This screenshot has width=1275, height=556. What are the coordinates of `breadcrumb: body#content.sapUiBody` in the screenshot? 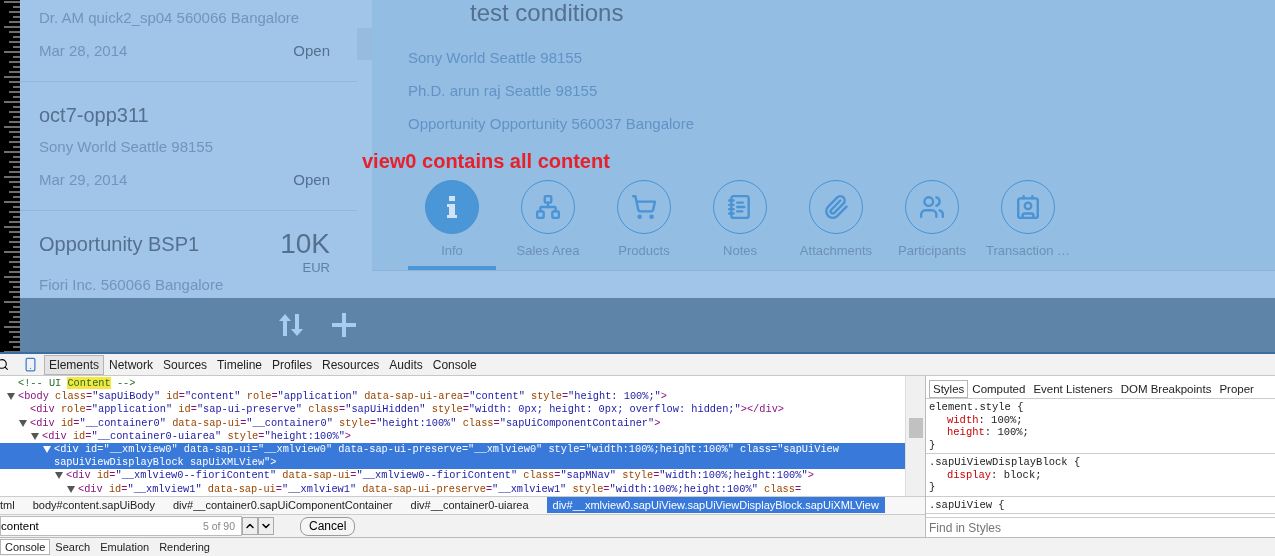 It's located at (93, 505).